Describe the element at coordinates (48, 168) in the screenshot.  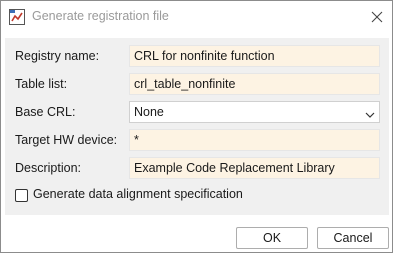
I see `description-label: Description:` at that location.